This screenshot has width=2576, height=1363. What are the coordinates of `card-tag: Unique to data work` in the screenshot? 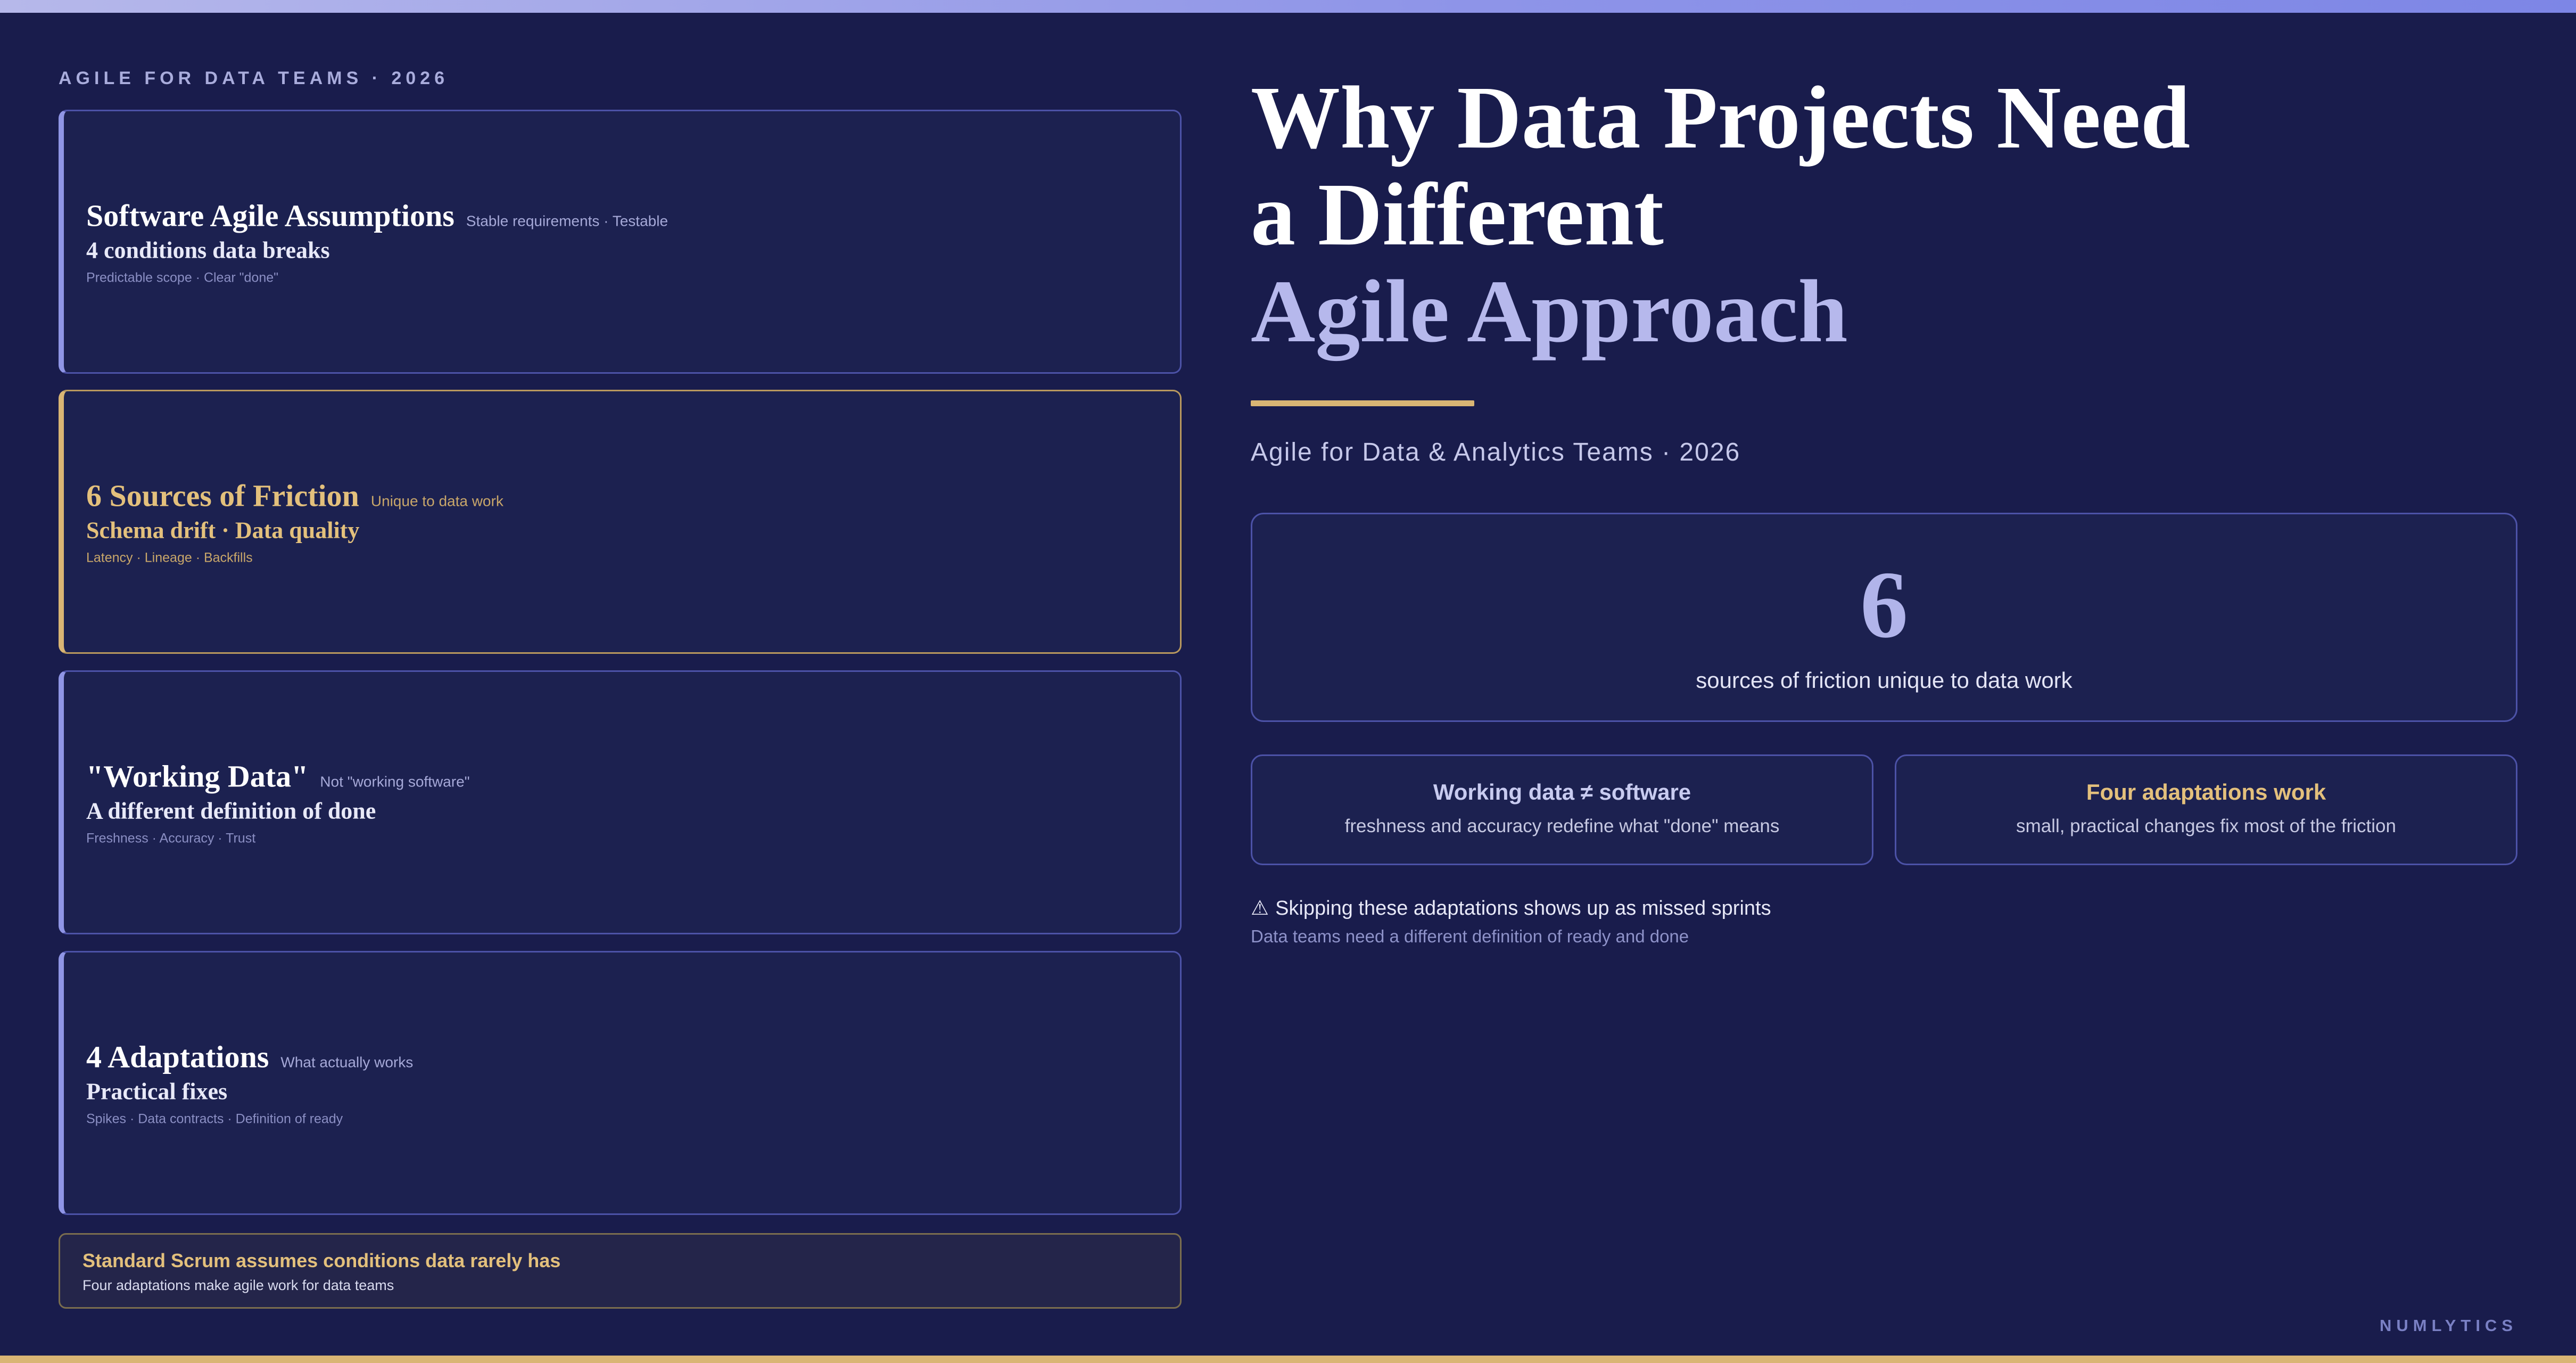 It's located at (436, 501).